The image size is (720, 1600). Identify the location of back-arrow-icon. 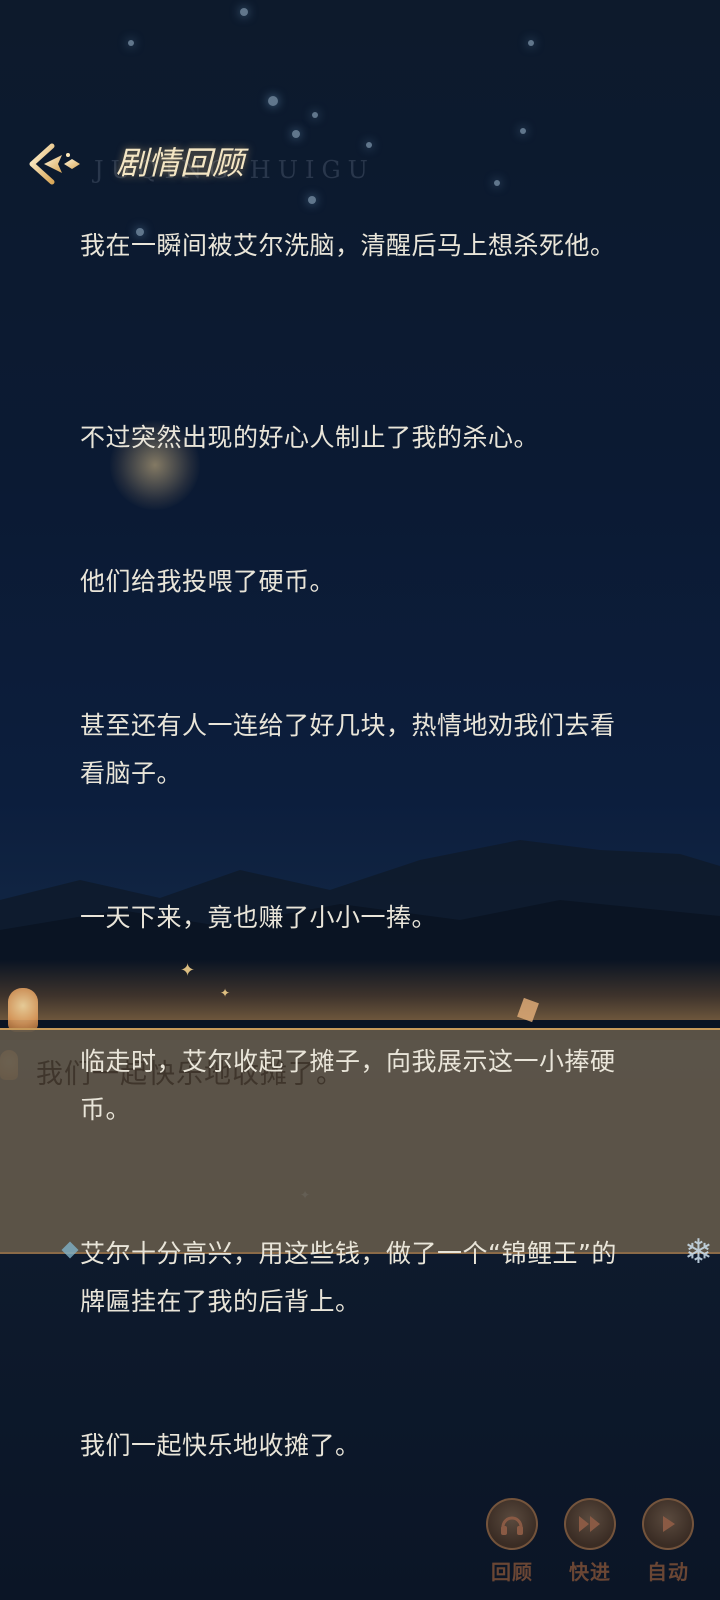
(54, 164).